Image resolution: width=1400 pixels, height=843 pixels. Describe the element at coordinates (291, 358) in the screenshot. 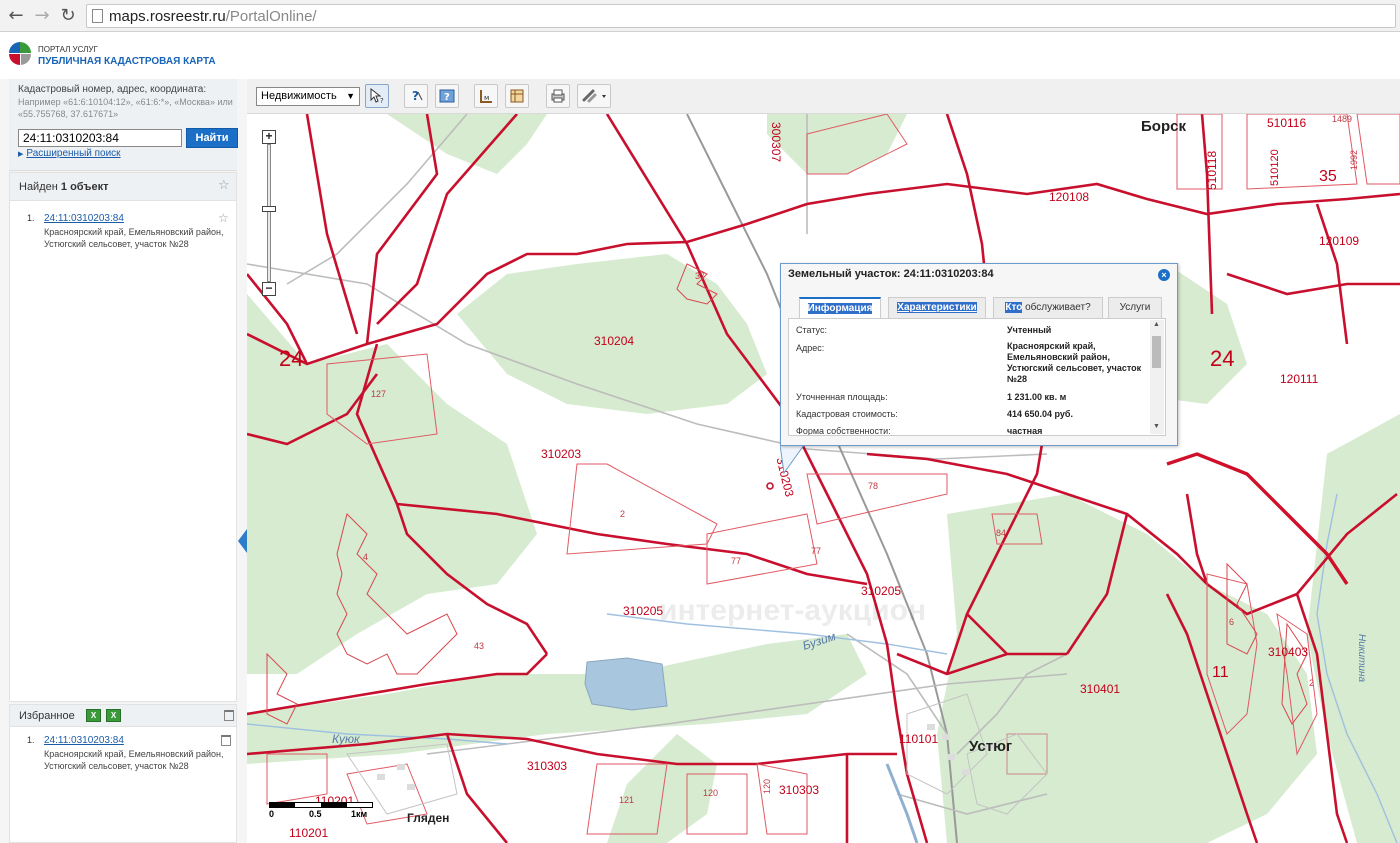

I see `map-label-district: 24` at that location.